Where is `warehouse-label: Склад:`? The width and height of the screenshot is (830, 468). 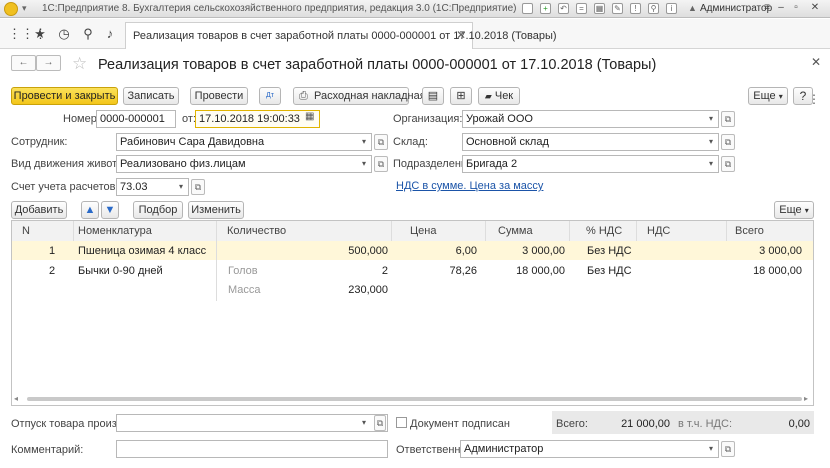
warehouse-label: Склад: is located at coordinates (410, 142).